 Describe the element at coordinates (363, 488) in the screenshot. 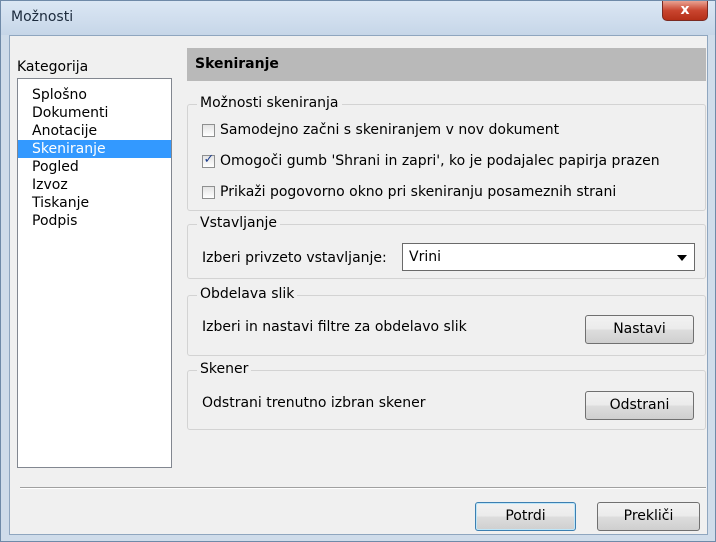

I see `footer-separator` at that location.